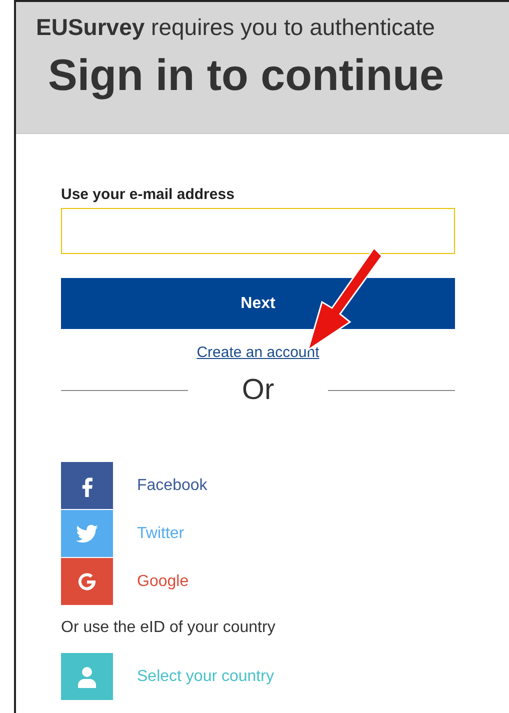 The width and height of the screenshot is (509, 713). What do you see at coordinates (258, 231) in the screenshot?
I see `email-input-field` at bounding box center [258, 231].